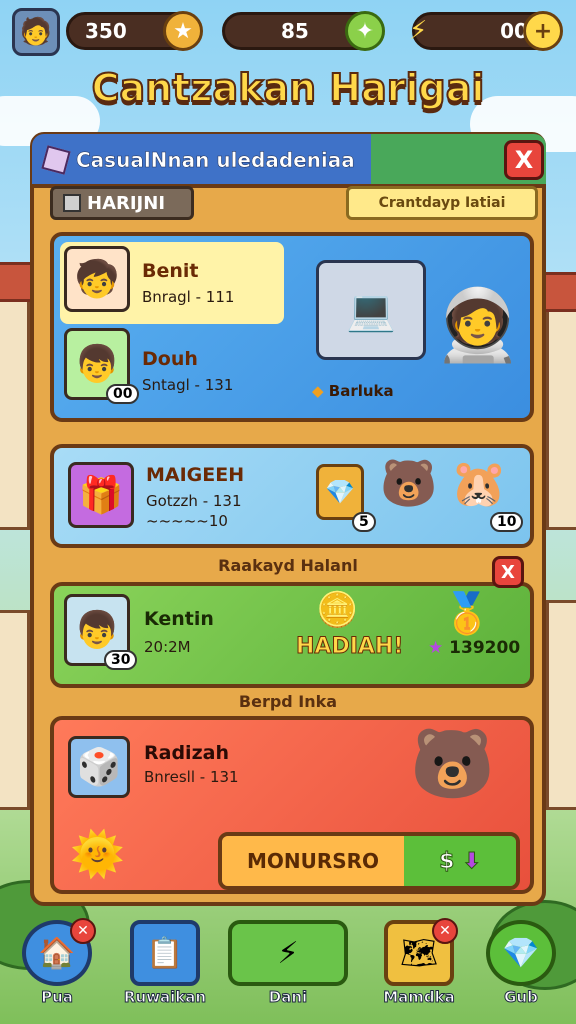 This screenshot has height=1024, width=576. Describe the element at coordinates (194, 501) in the screenshot. I see `gift-card-sub1: Gotzzh - 131` at that location.